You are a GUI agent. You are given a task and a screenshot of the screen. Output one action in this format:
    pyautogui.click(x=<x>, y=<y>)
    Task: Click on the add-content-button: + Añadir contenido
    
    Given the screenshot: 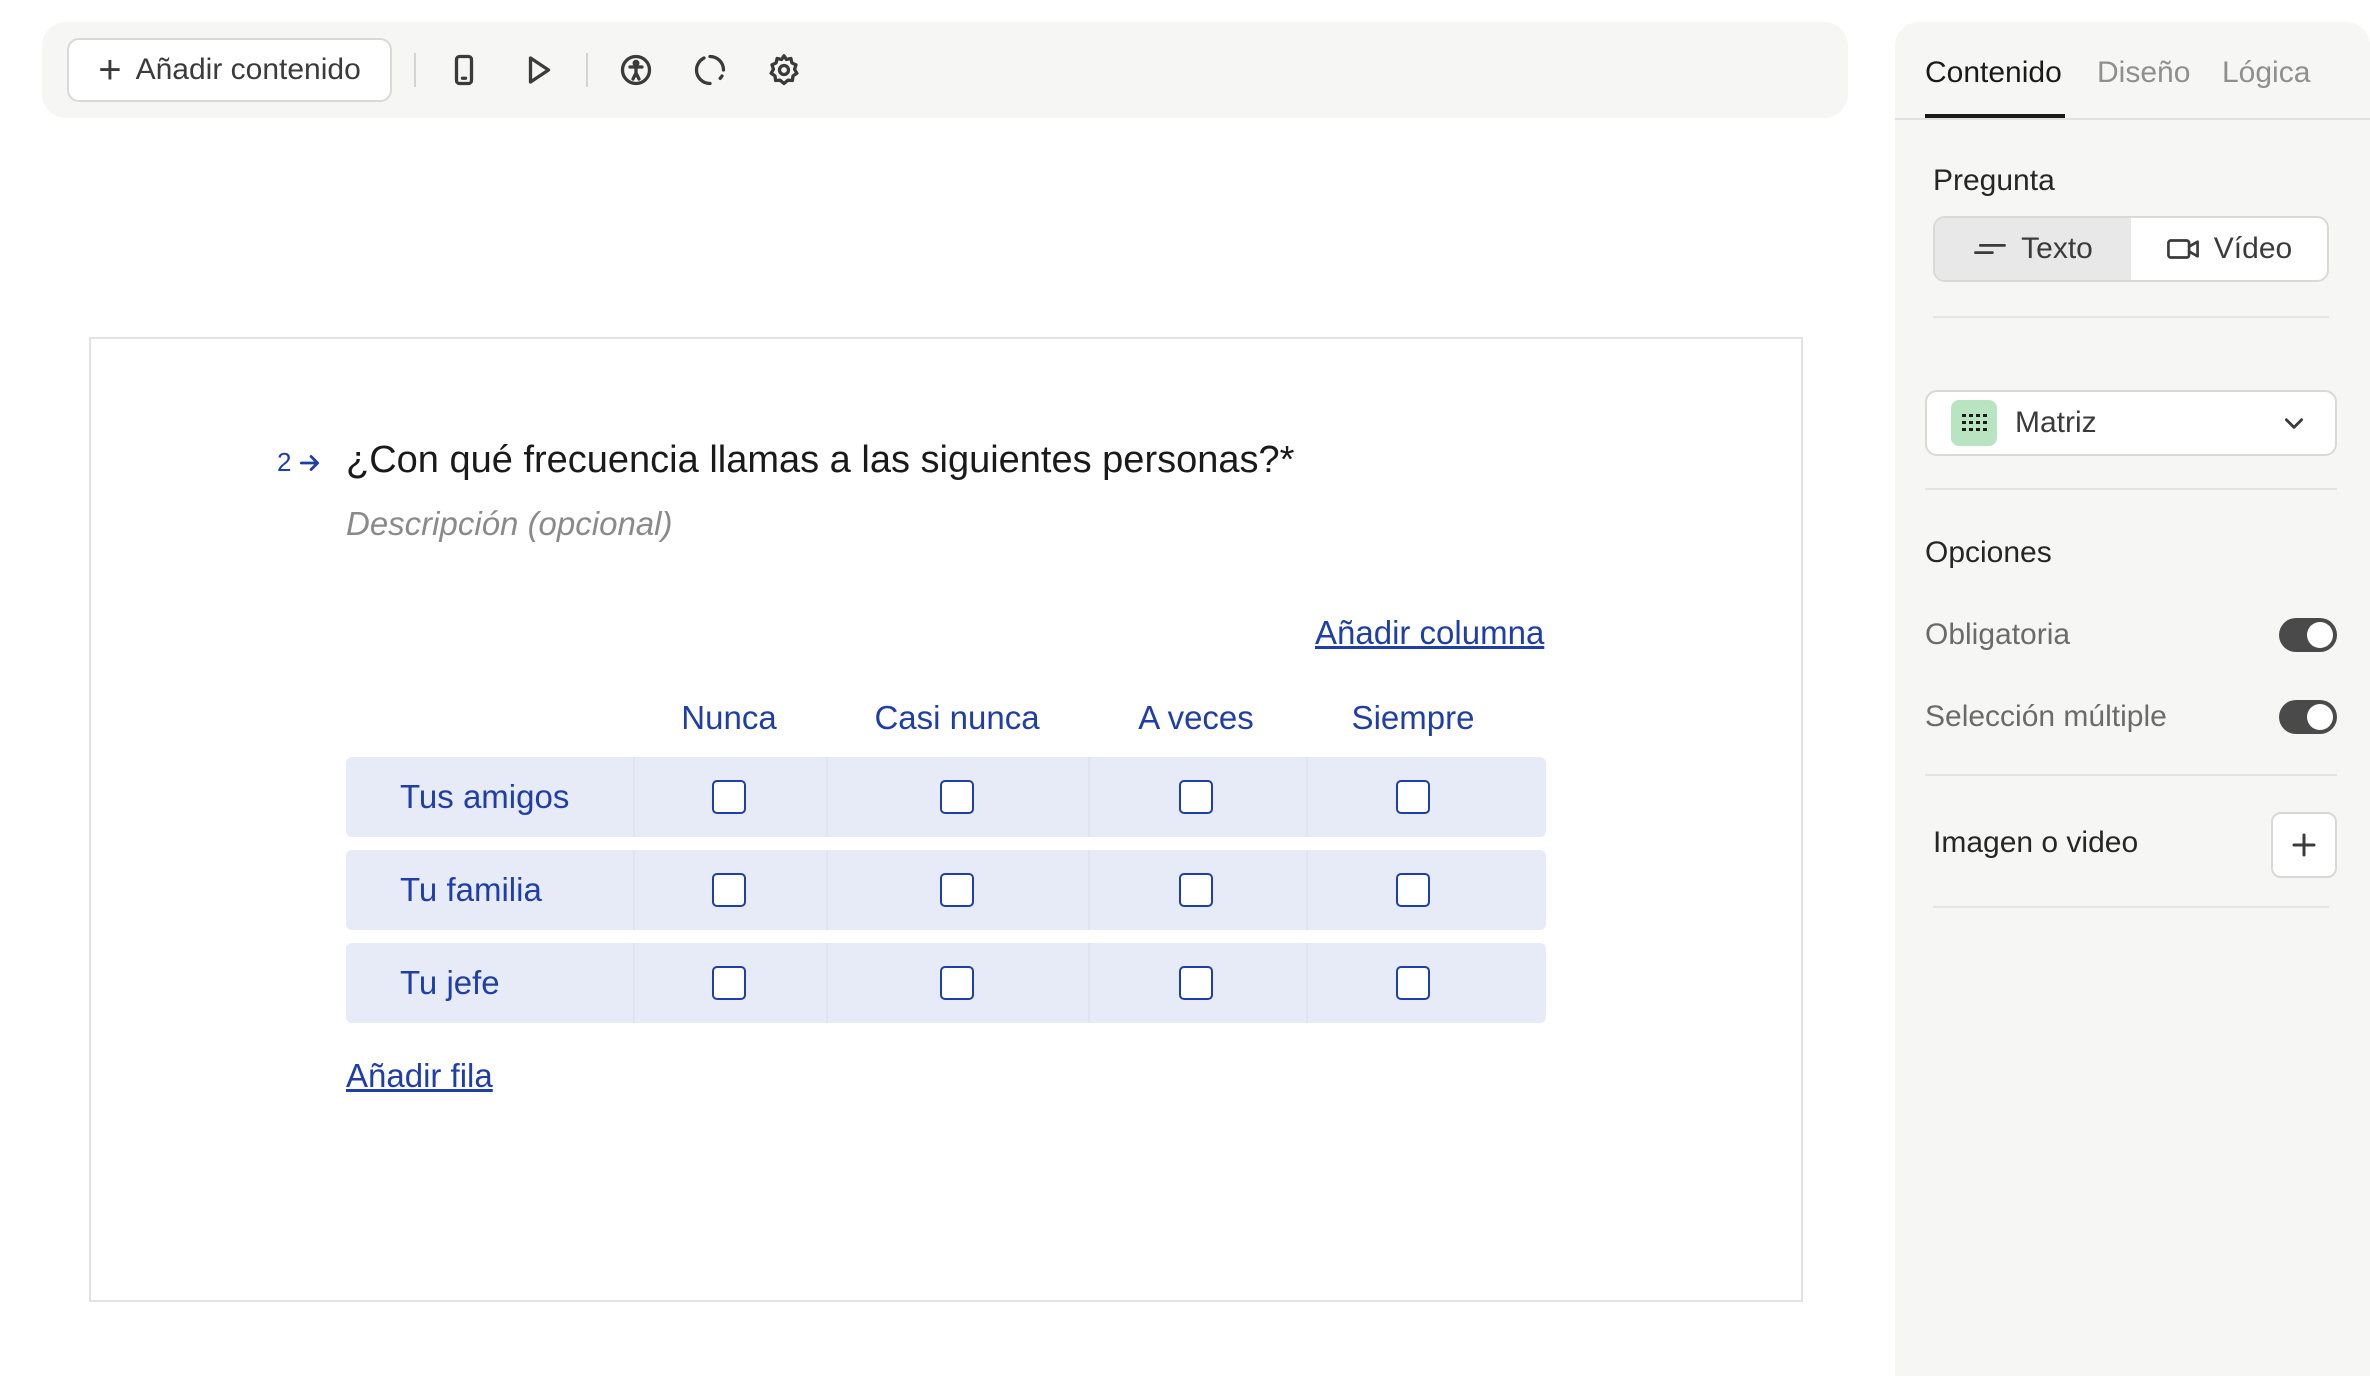 What is the action you would take?
    pyautogui.click(x=229, y=70)
    